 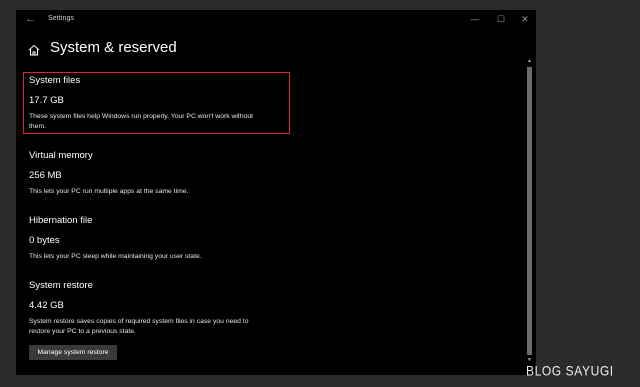 I want to click on page-title: System & reserved, so click(x=113, y=47).